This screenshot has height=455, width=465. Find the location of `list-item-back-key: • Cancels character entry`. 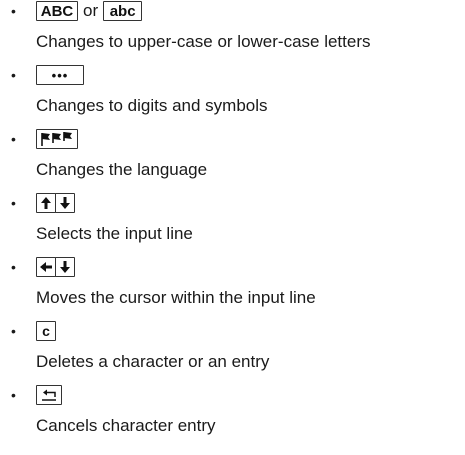

list-item-back-key: • Cancels character entry is located at coordinates (232, 416).